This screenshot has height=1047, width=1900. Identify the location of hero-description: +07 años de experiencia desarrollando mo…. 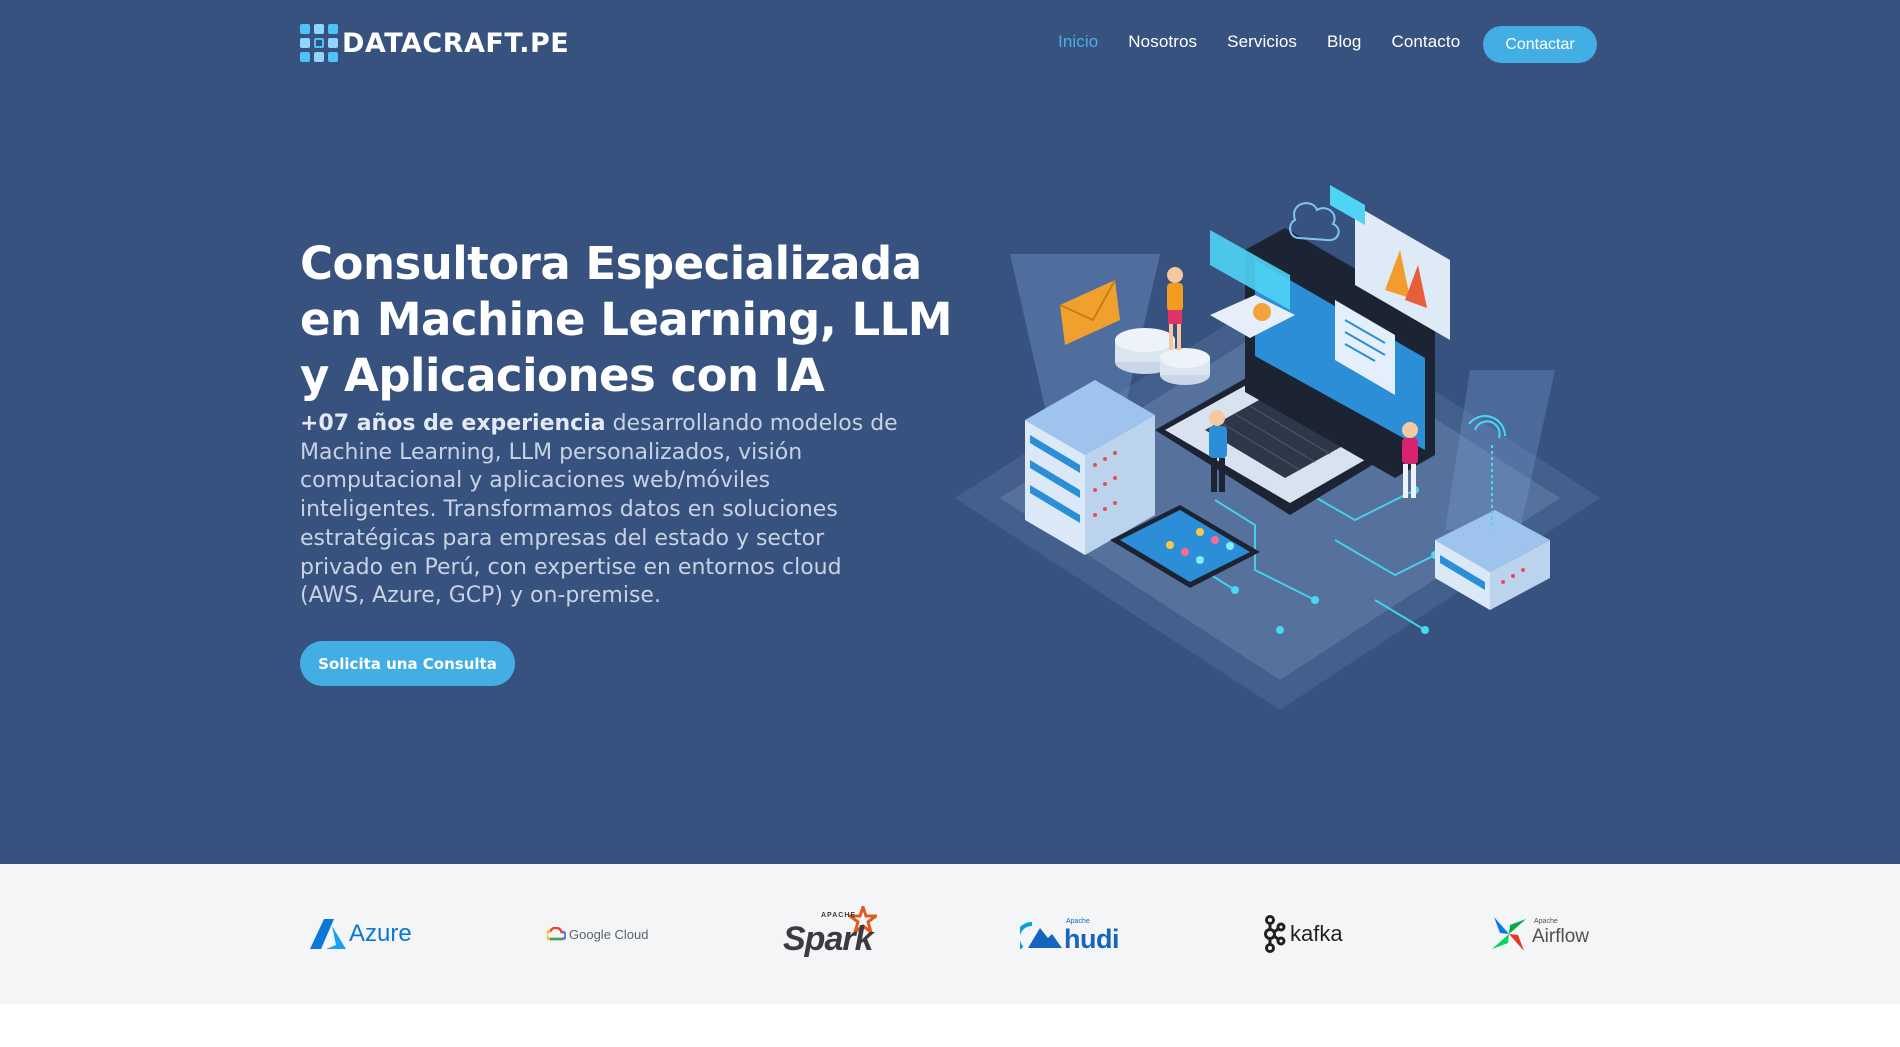
(605, 510).